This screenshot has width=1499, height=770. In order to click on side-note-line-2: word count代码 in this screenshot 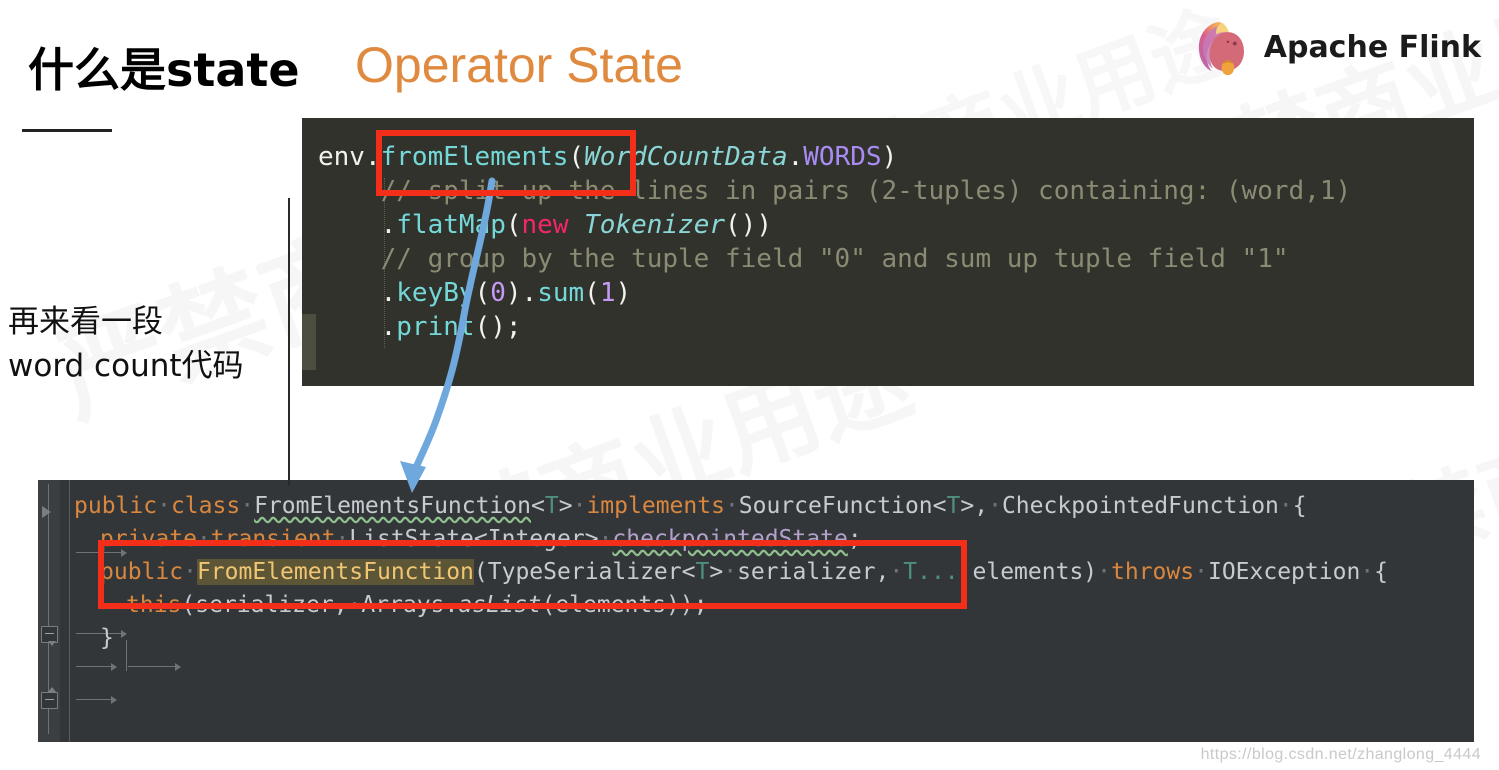, I will do `click(126, 366)`.